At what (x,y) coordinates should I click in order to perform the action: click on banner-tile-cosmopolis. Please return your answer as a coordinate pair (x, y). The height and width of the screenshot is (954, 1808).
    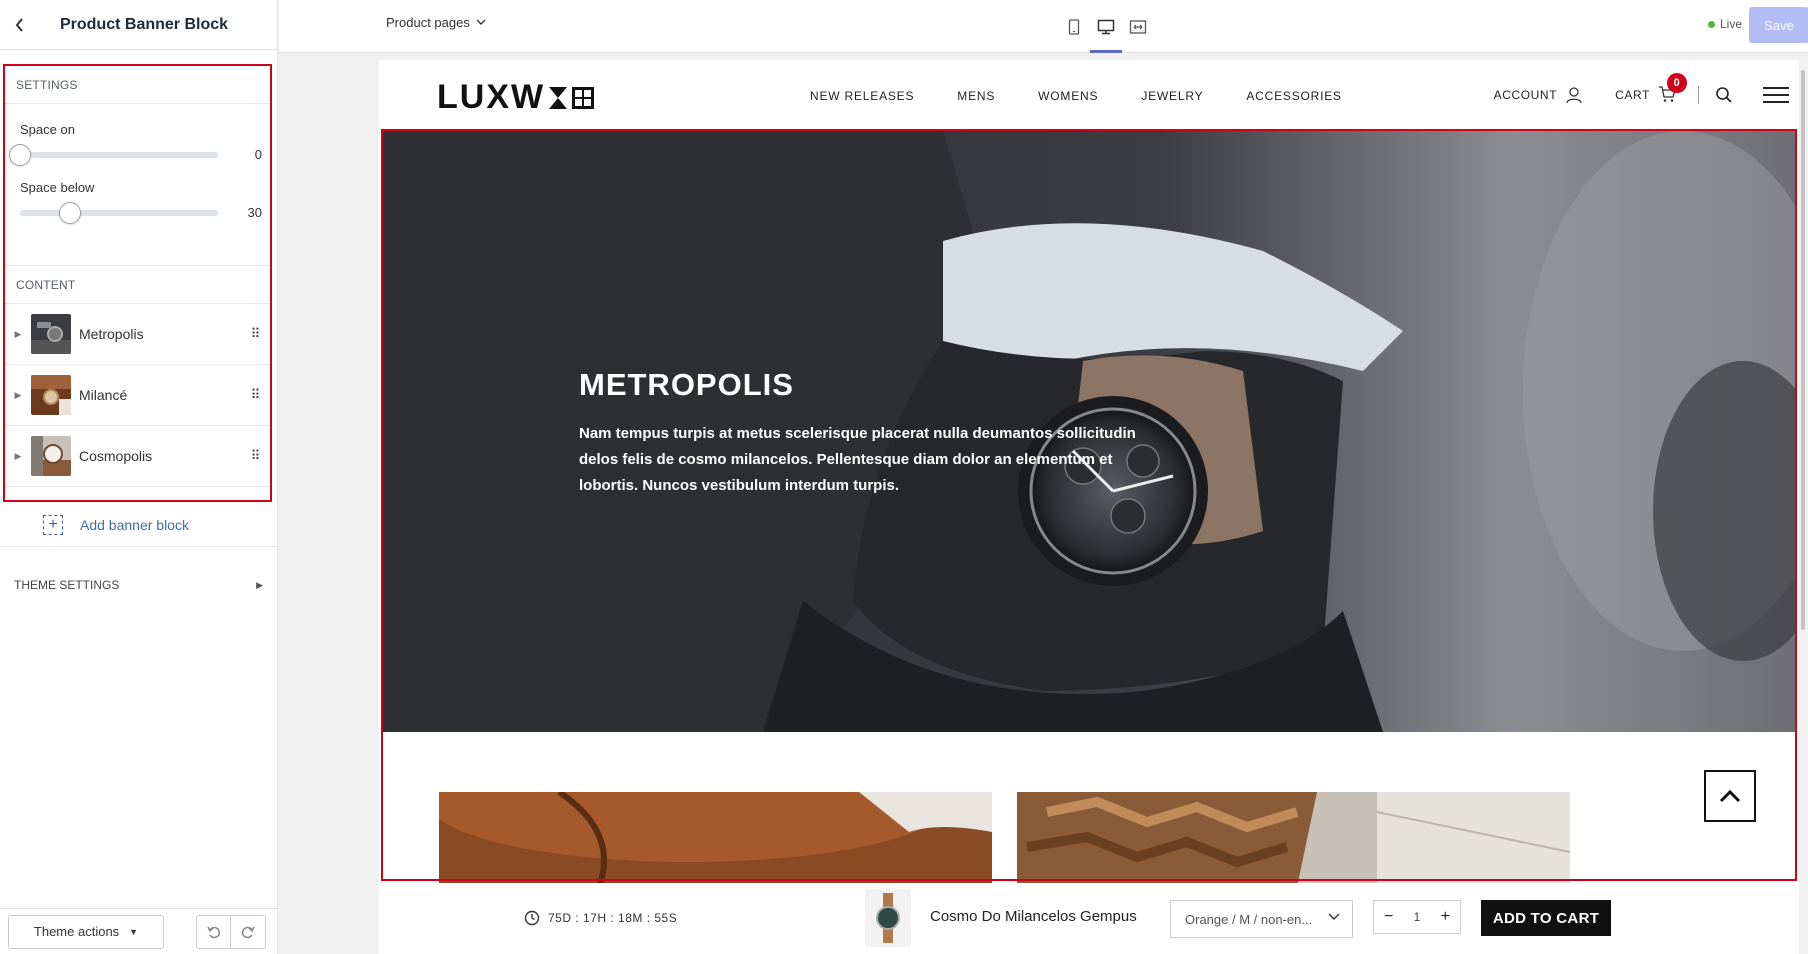
    Looking at the image, I should click on (1293, 839).